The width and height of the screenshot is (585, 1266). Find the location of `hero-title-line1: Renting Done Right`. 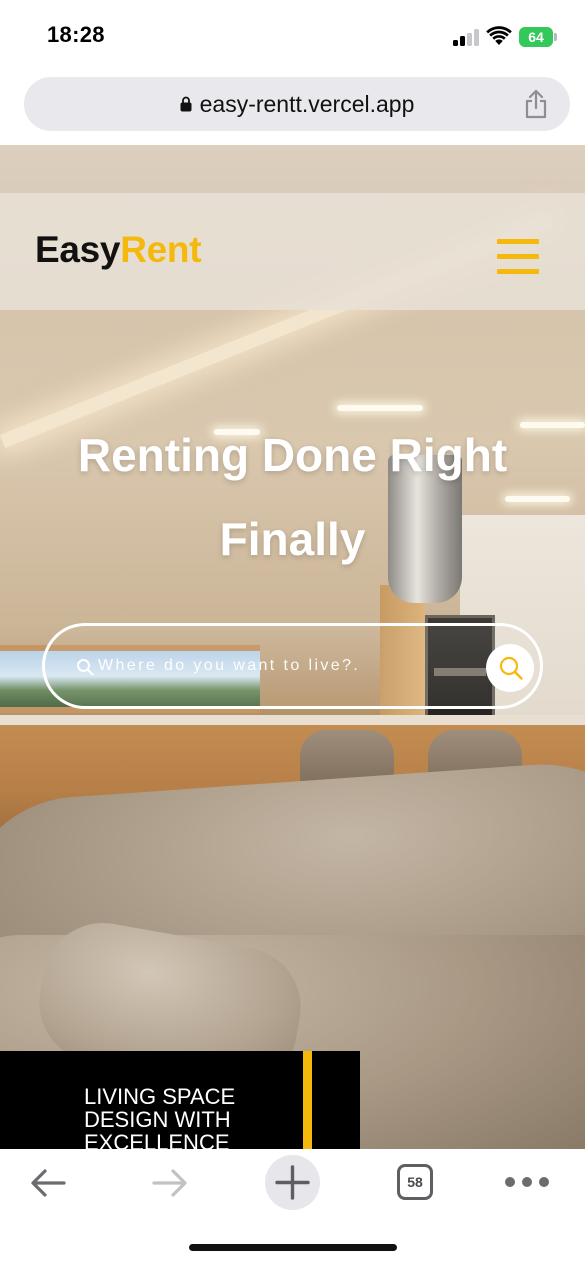

hero-title-line1: Renting Done Right is located at coordinates (292, 455).